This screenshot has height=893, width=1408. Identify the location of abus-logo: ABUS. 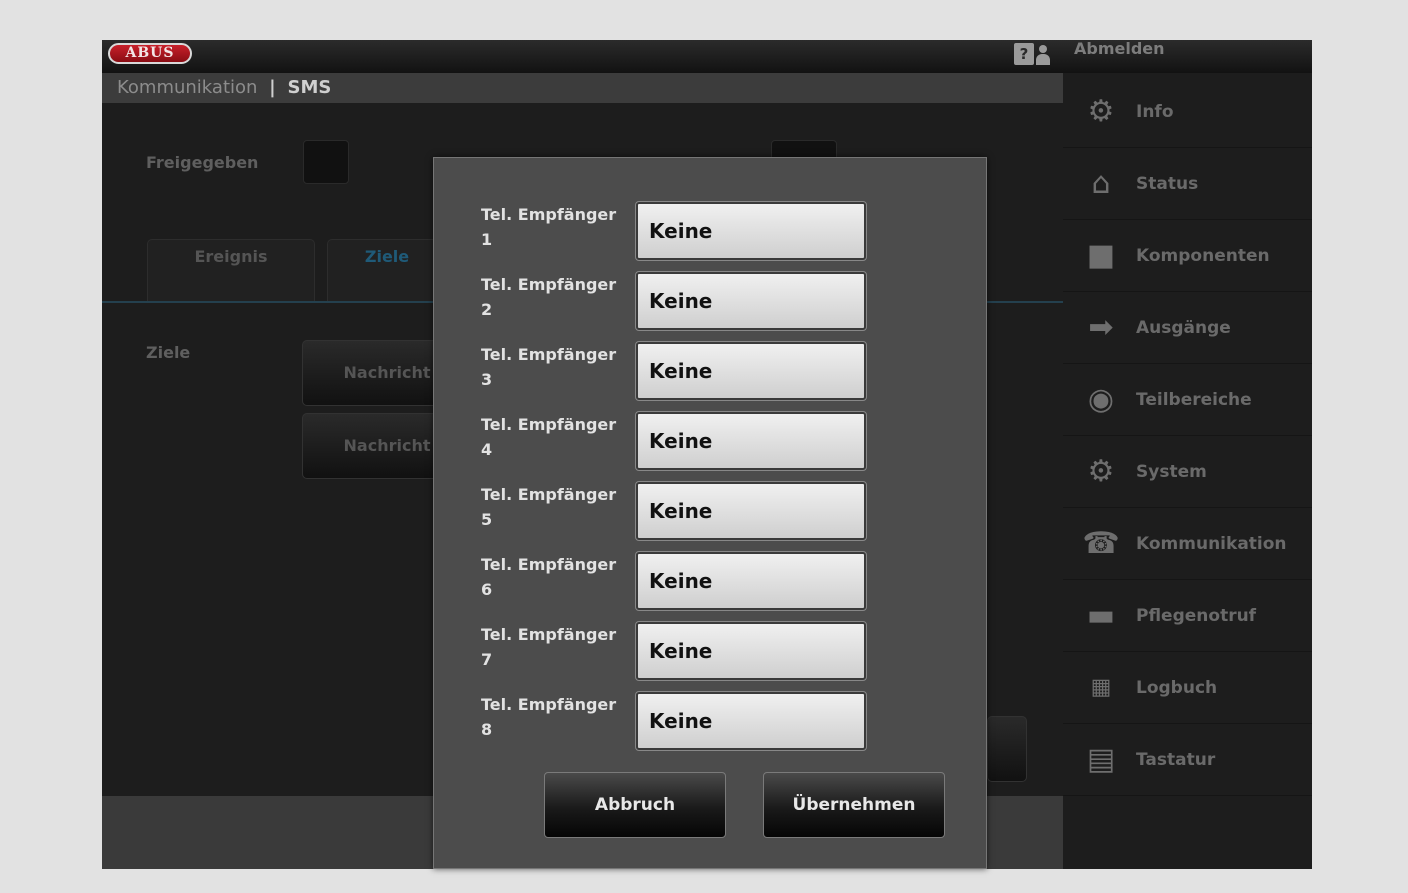
(150, 53).